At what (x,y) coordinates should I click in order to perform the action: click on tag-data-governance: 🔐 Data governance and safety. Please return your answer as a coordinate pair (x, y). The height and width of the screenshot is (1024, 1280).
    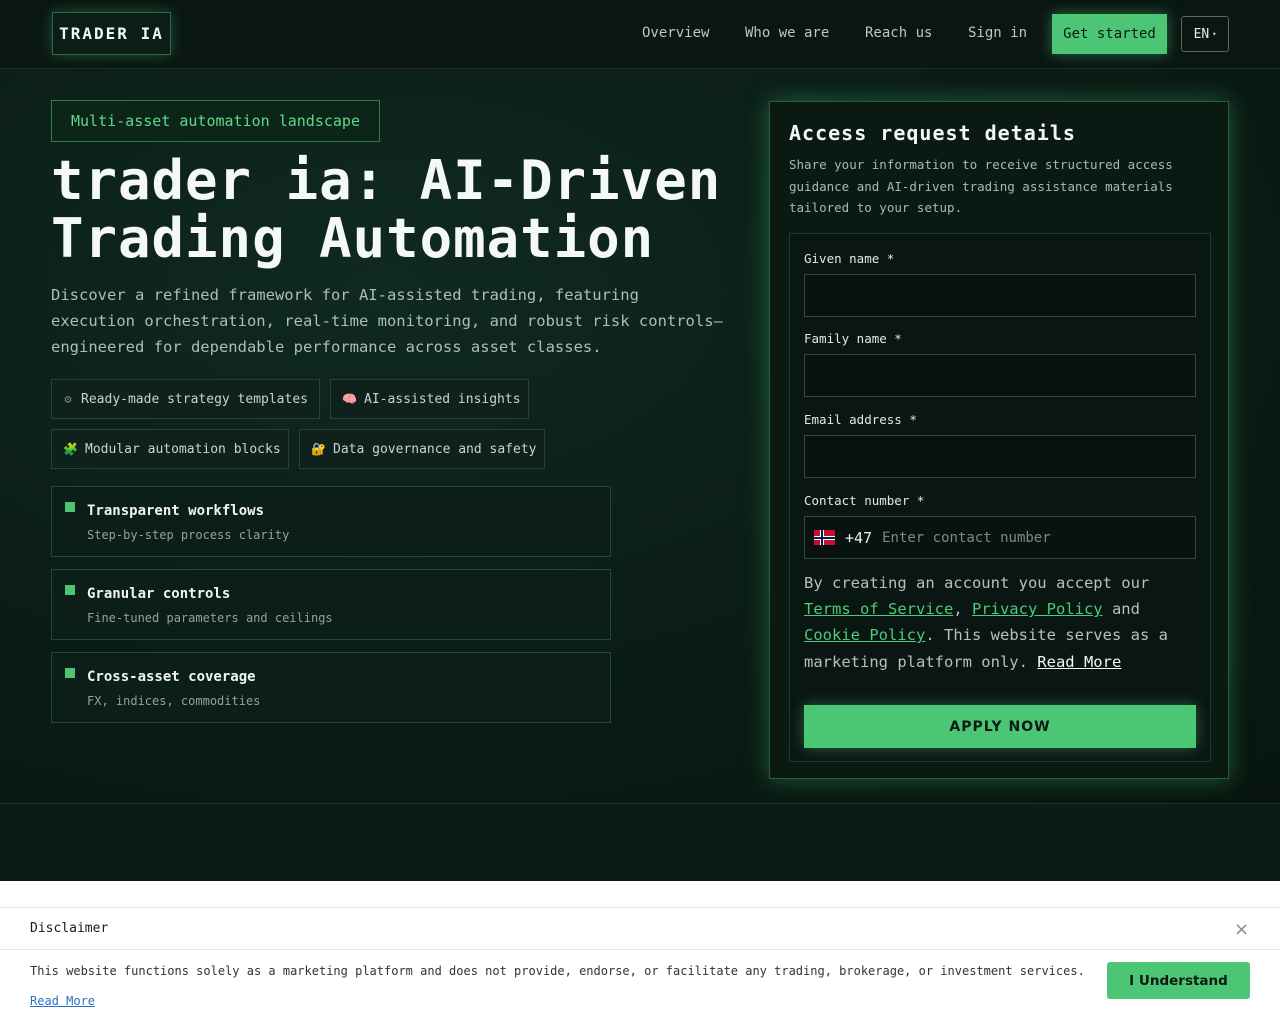
    Looking at the image, I should click on (422, 449).